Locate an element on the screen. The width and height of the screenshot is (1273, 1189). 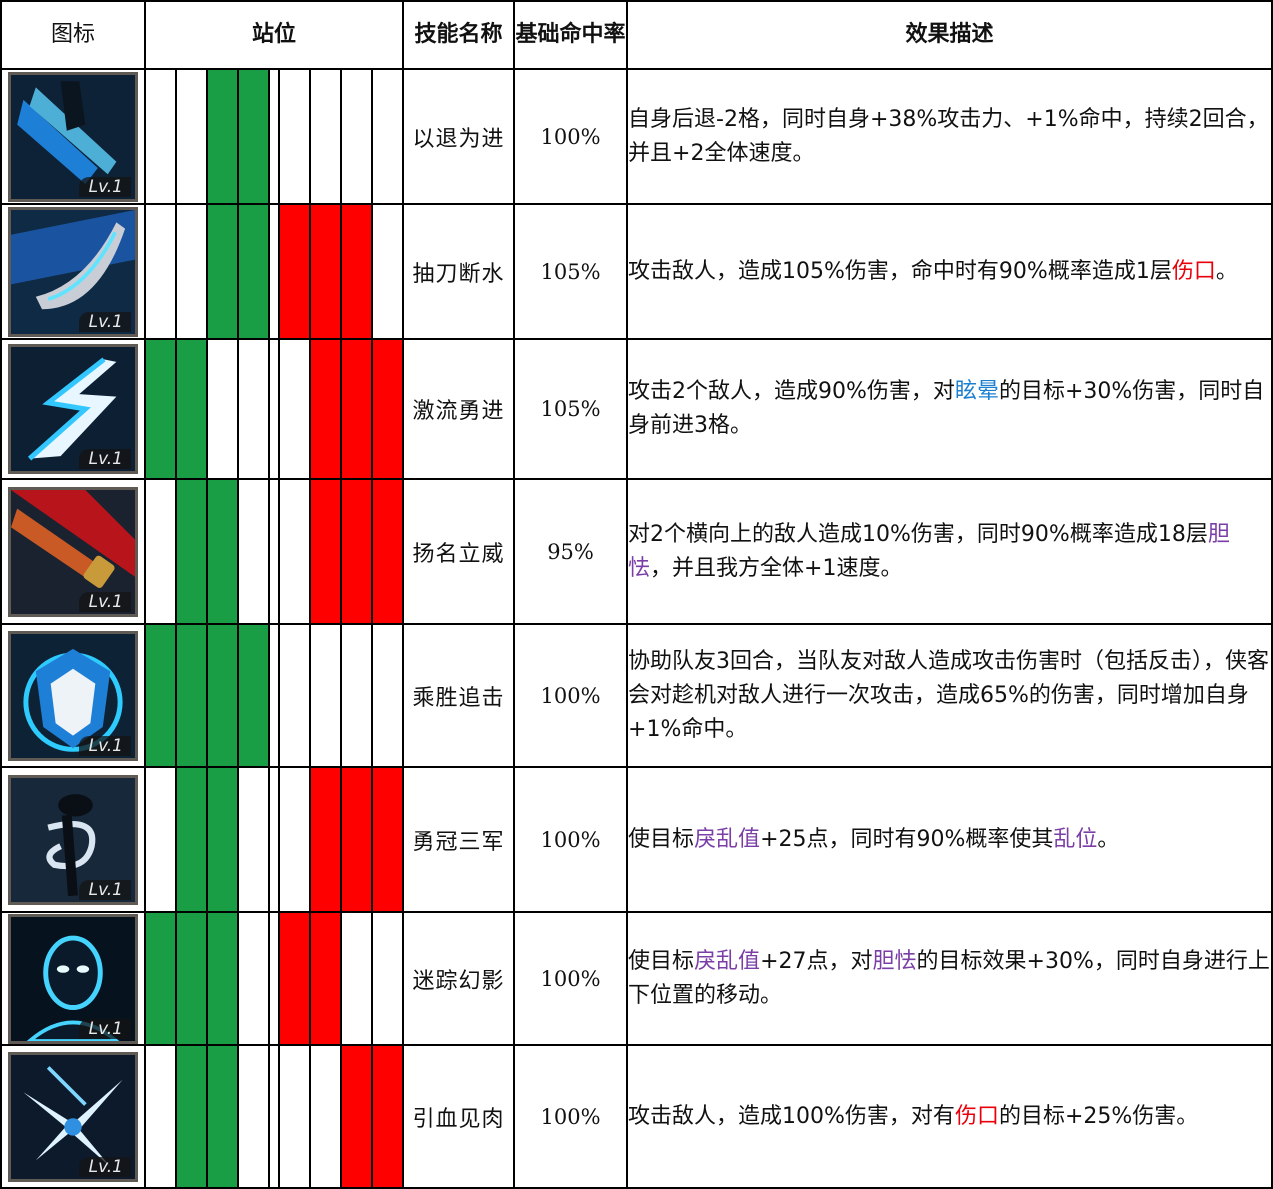
header-hit-rate: 基础命中率 is located at coordinates (571, 35).